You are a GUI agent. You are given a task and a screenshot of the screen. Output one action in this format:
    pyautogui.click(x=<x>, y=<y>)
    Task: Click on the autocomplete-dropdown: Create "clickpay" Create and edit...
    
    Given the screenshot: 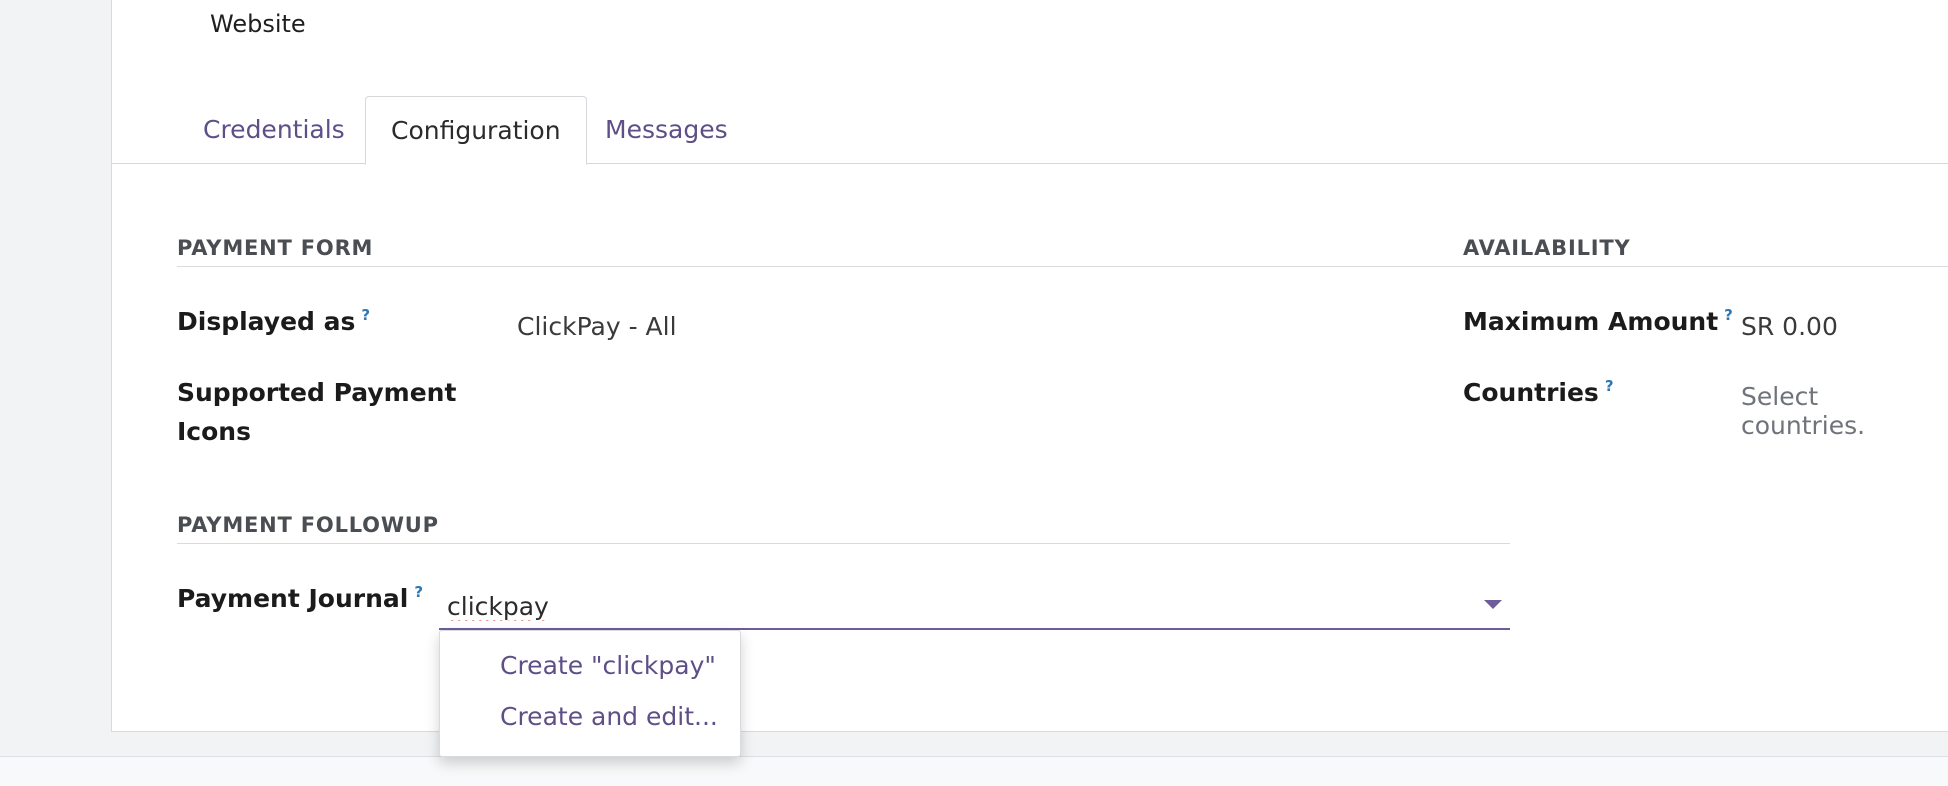 What is the action you would take?
    pyautogui.click(x=590, y=693)
    